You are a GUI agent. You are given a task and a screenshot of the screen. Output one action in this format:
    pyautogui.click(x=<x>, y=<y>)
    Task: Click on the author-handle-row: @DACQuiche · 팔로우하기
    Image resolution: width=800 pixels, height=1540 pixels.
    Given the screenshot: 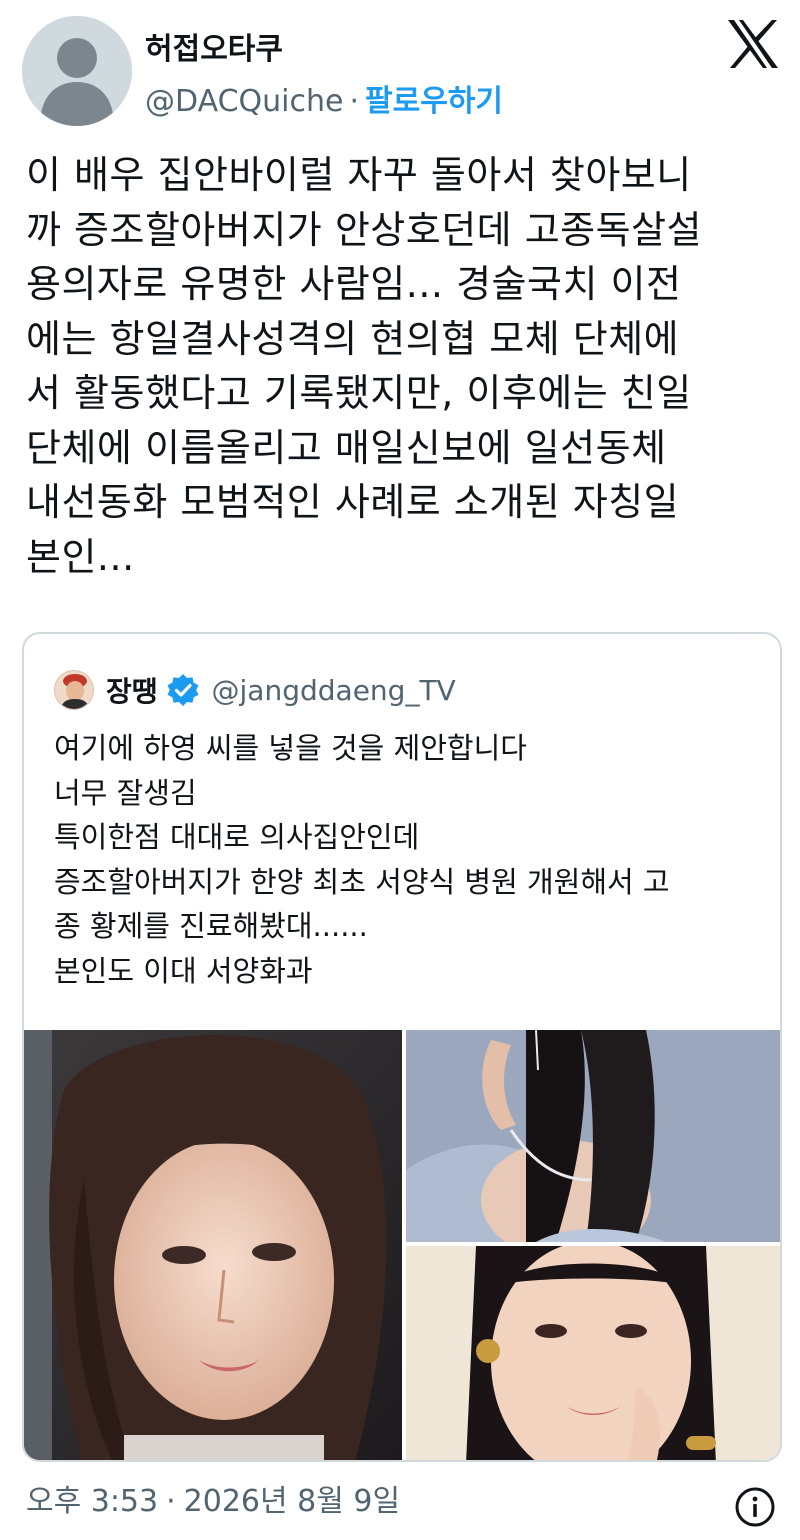 What is the action you would take?
    pyautogui.click(x=324, y=98)
    